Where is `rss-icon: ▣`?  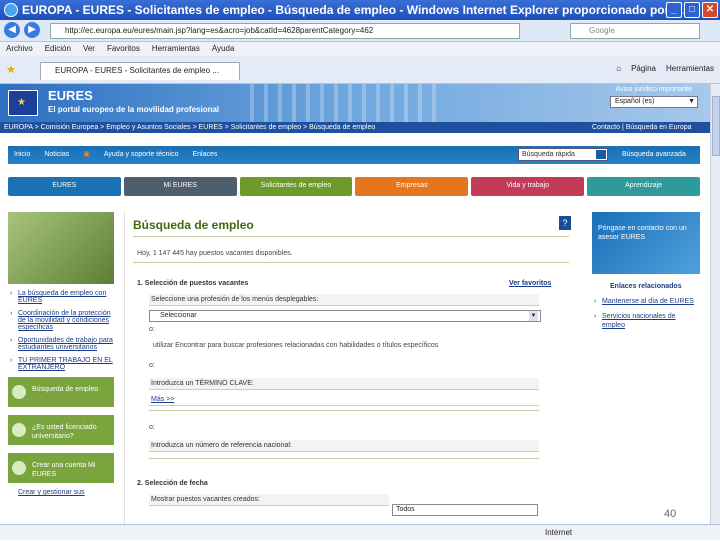 rss-icon: ▣ is located at coordinates (86, 155).